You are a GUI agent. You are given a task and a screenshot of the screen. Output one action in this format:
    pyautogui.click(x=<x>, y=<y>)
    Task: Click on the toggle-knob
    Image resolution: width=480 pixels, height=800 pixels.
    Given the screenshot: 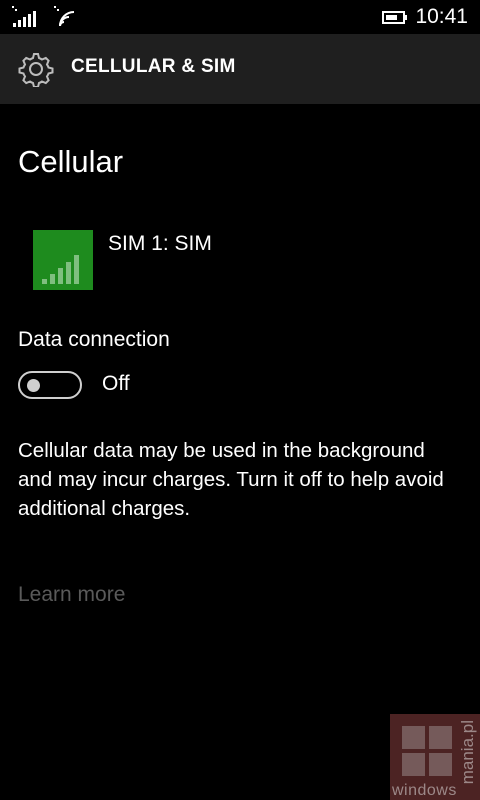 What is the action you would take?
    pyautogui.click(x=33, y=385)
    